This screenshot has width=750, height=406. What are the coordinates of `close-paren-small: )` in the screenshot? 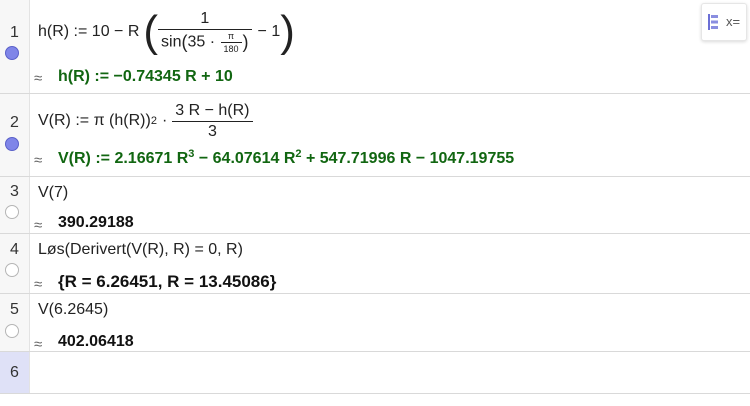 It's located at (245, 42).